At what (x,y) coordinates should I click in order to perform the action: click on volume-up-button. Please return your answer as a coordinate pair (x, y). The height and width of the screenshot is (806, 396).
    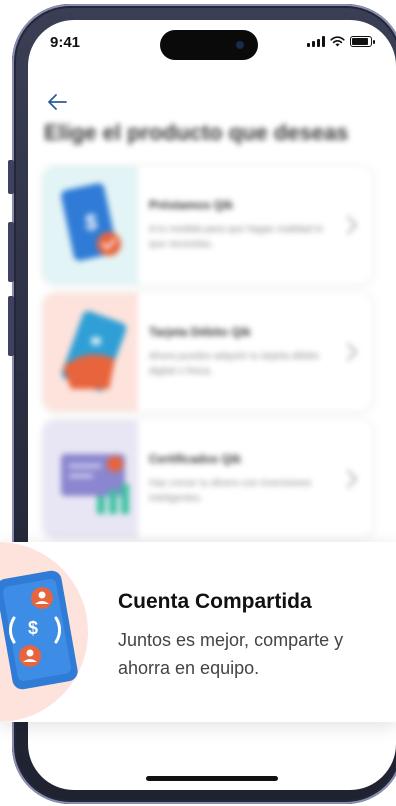
    Looking at the image, I should click on (11, 252).